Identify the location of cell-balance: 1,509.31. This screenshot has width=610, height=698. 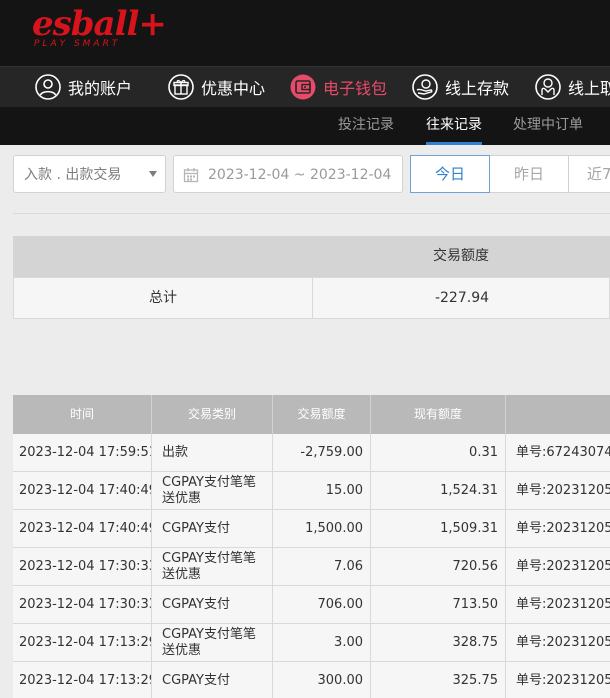
(438, 528).